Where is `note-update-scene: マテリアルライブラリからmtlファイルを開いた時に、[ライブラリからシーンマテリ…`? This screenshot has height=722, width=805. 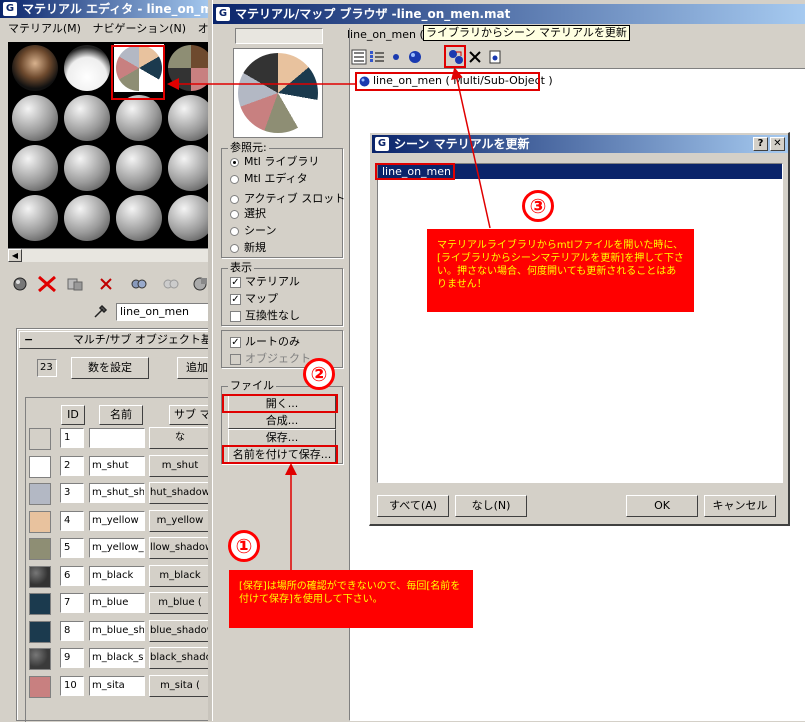 note-update-scene: マテリアルライブラリからmtlファイルを開いた時に、[ライブラリからシーンマテリ… is located at coordinates (560, 270).